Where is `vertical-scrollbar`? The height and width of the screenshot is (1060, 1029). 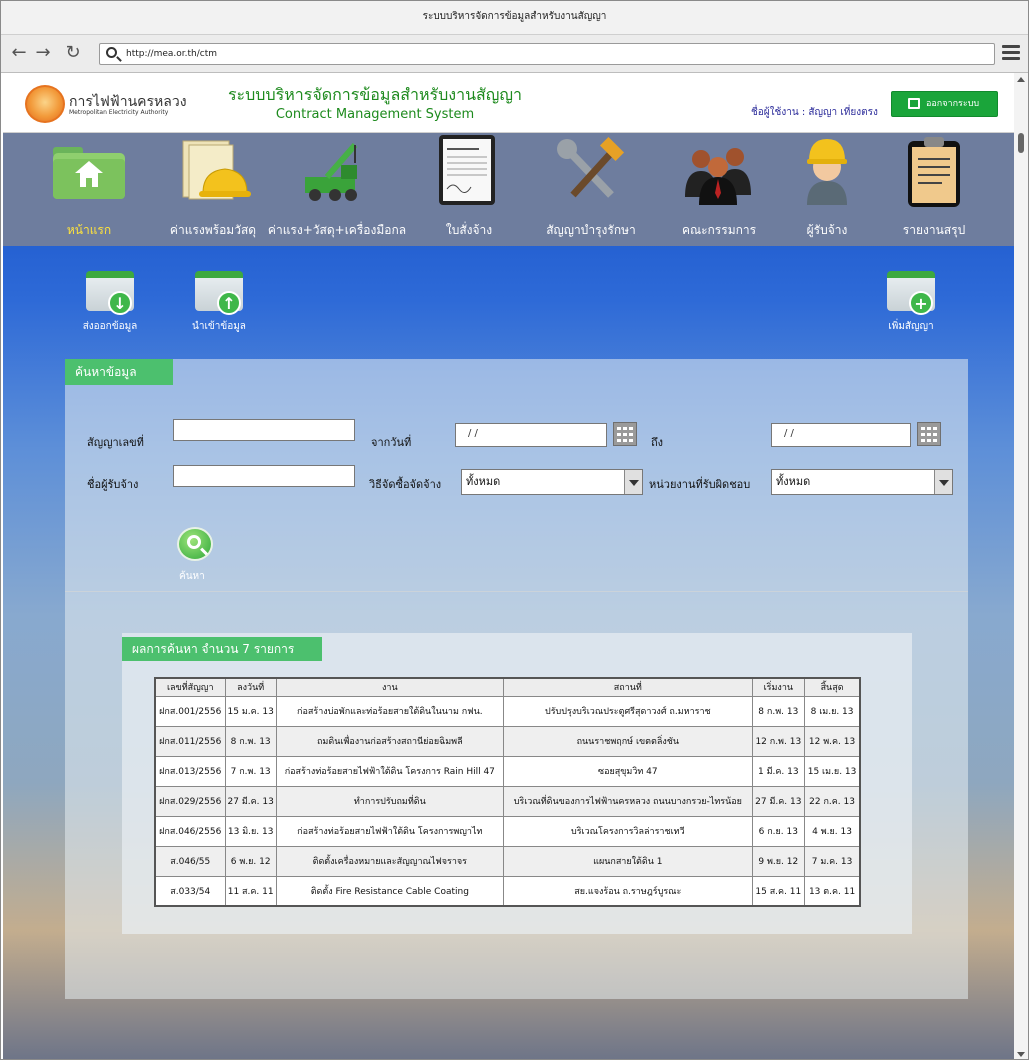 vertical-scrollbar is located at coordinates (1020, 566).